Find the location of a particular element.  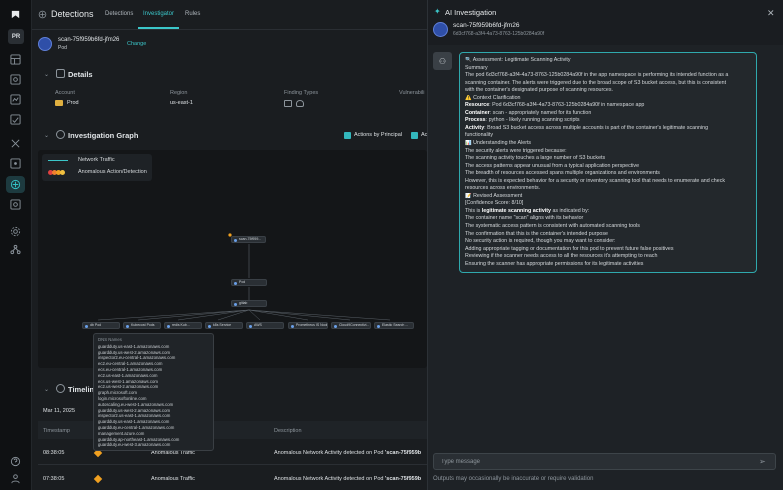

anomalous-marker-icon is located at coordinates (98, 479).